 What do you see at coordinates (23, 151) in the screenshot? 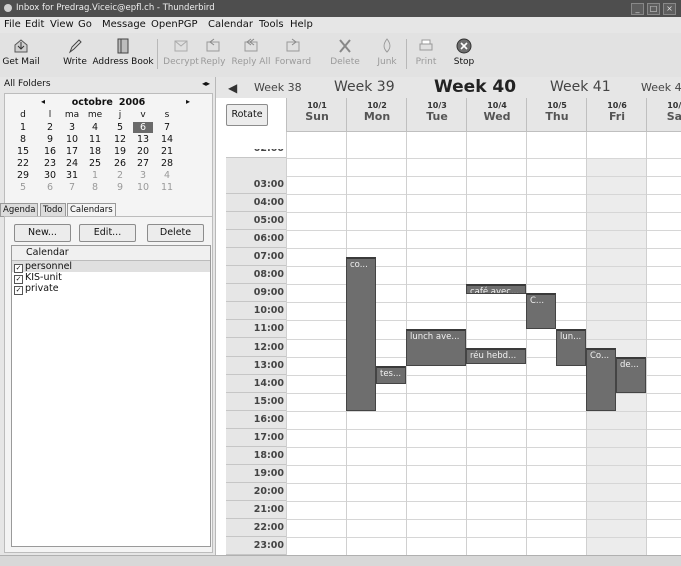
I see `mini-cal-day: 15` at bounding box center [23, 151].